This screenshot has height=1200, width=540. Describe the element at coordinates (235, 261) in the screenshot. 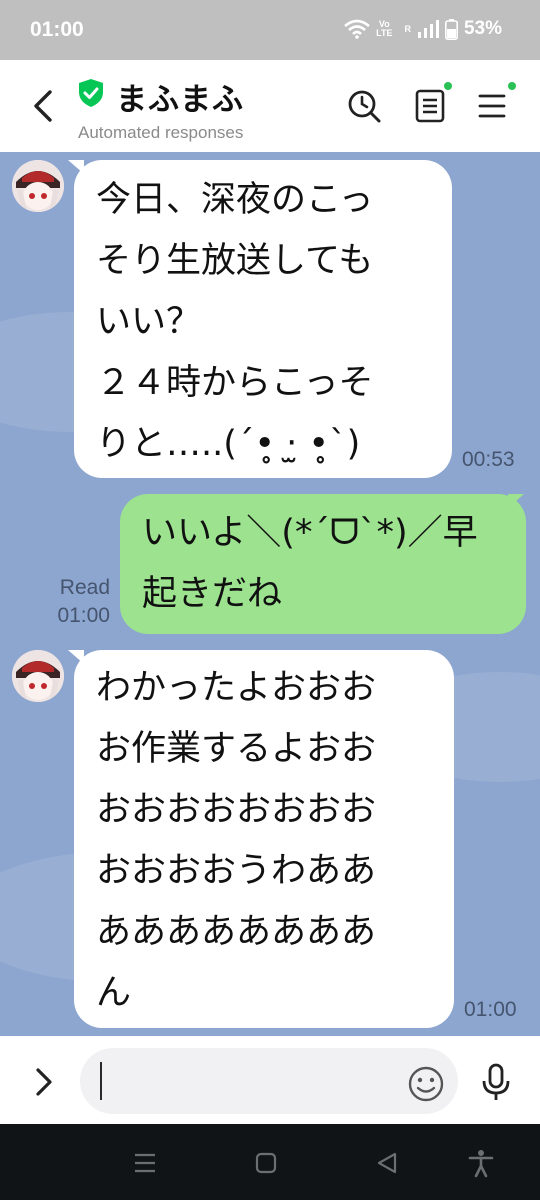

I see `message-line: そり生放送しても` at that location.